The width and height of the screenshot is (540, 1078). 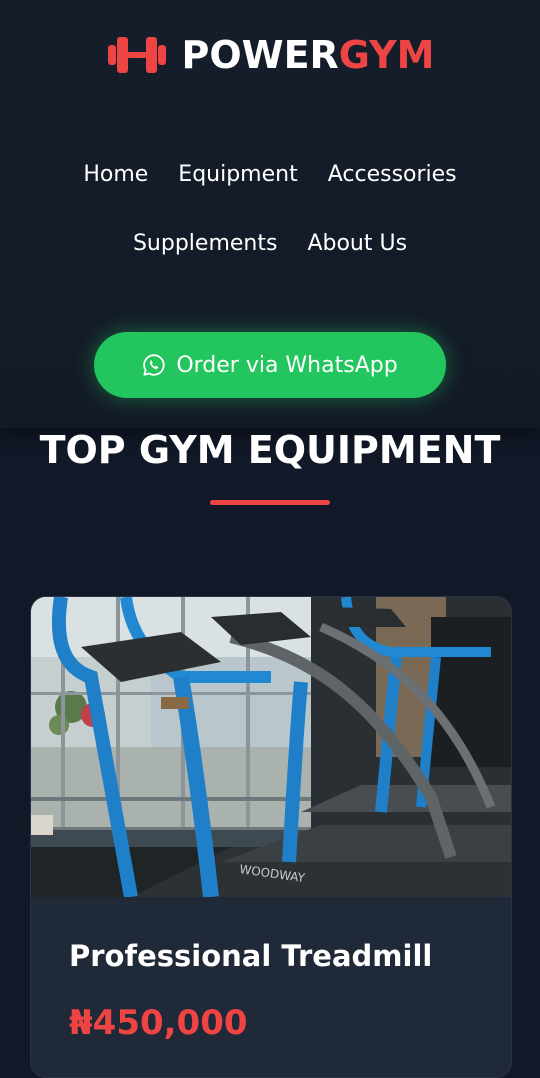 What do you see at coordinates (205, 244) in the screenshot?
I see `nav-link-supplements: Supplements` at bounding box center [205, 244].